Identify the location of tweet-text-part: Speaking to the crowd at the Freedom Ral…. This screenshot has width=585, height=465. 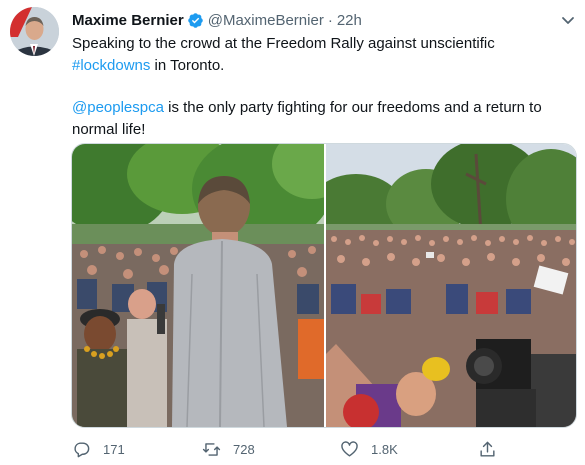
(283, 43).